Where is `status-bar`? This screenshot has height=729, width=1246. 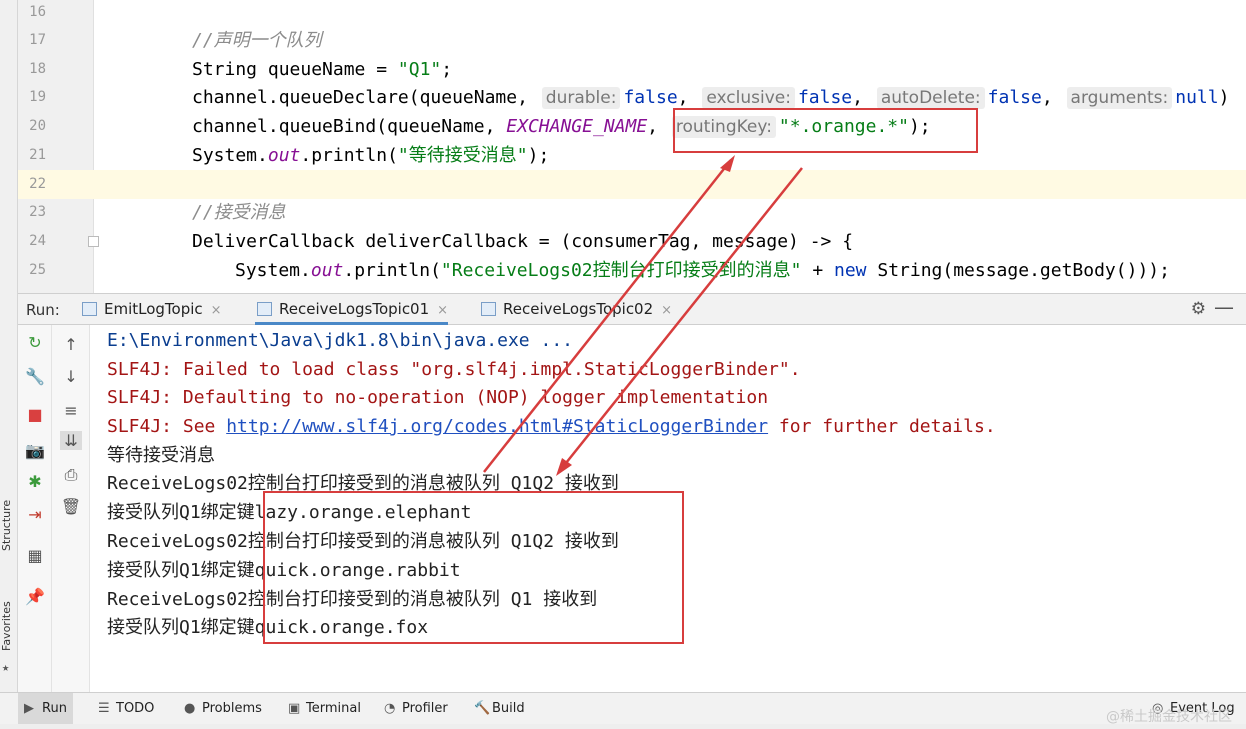 status-bar is located at coordinates (623, 726).